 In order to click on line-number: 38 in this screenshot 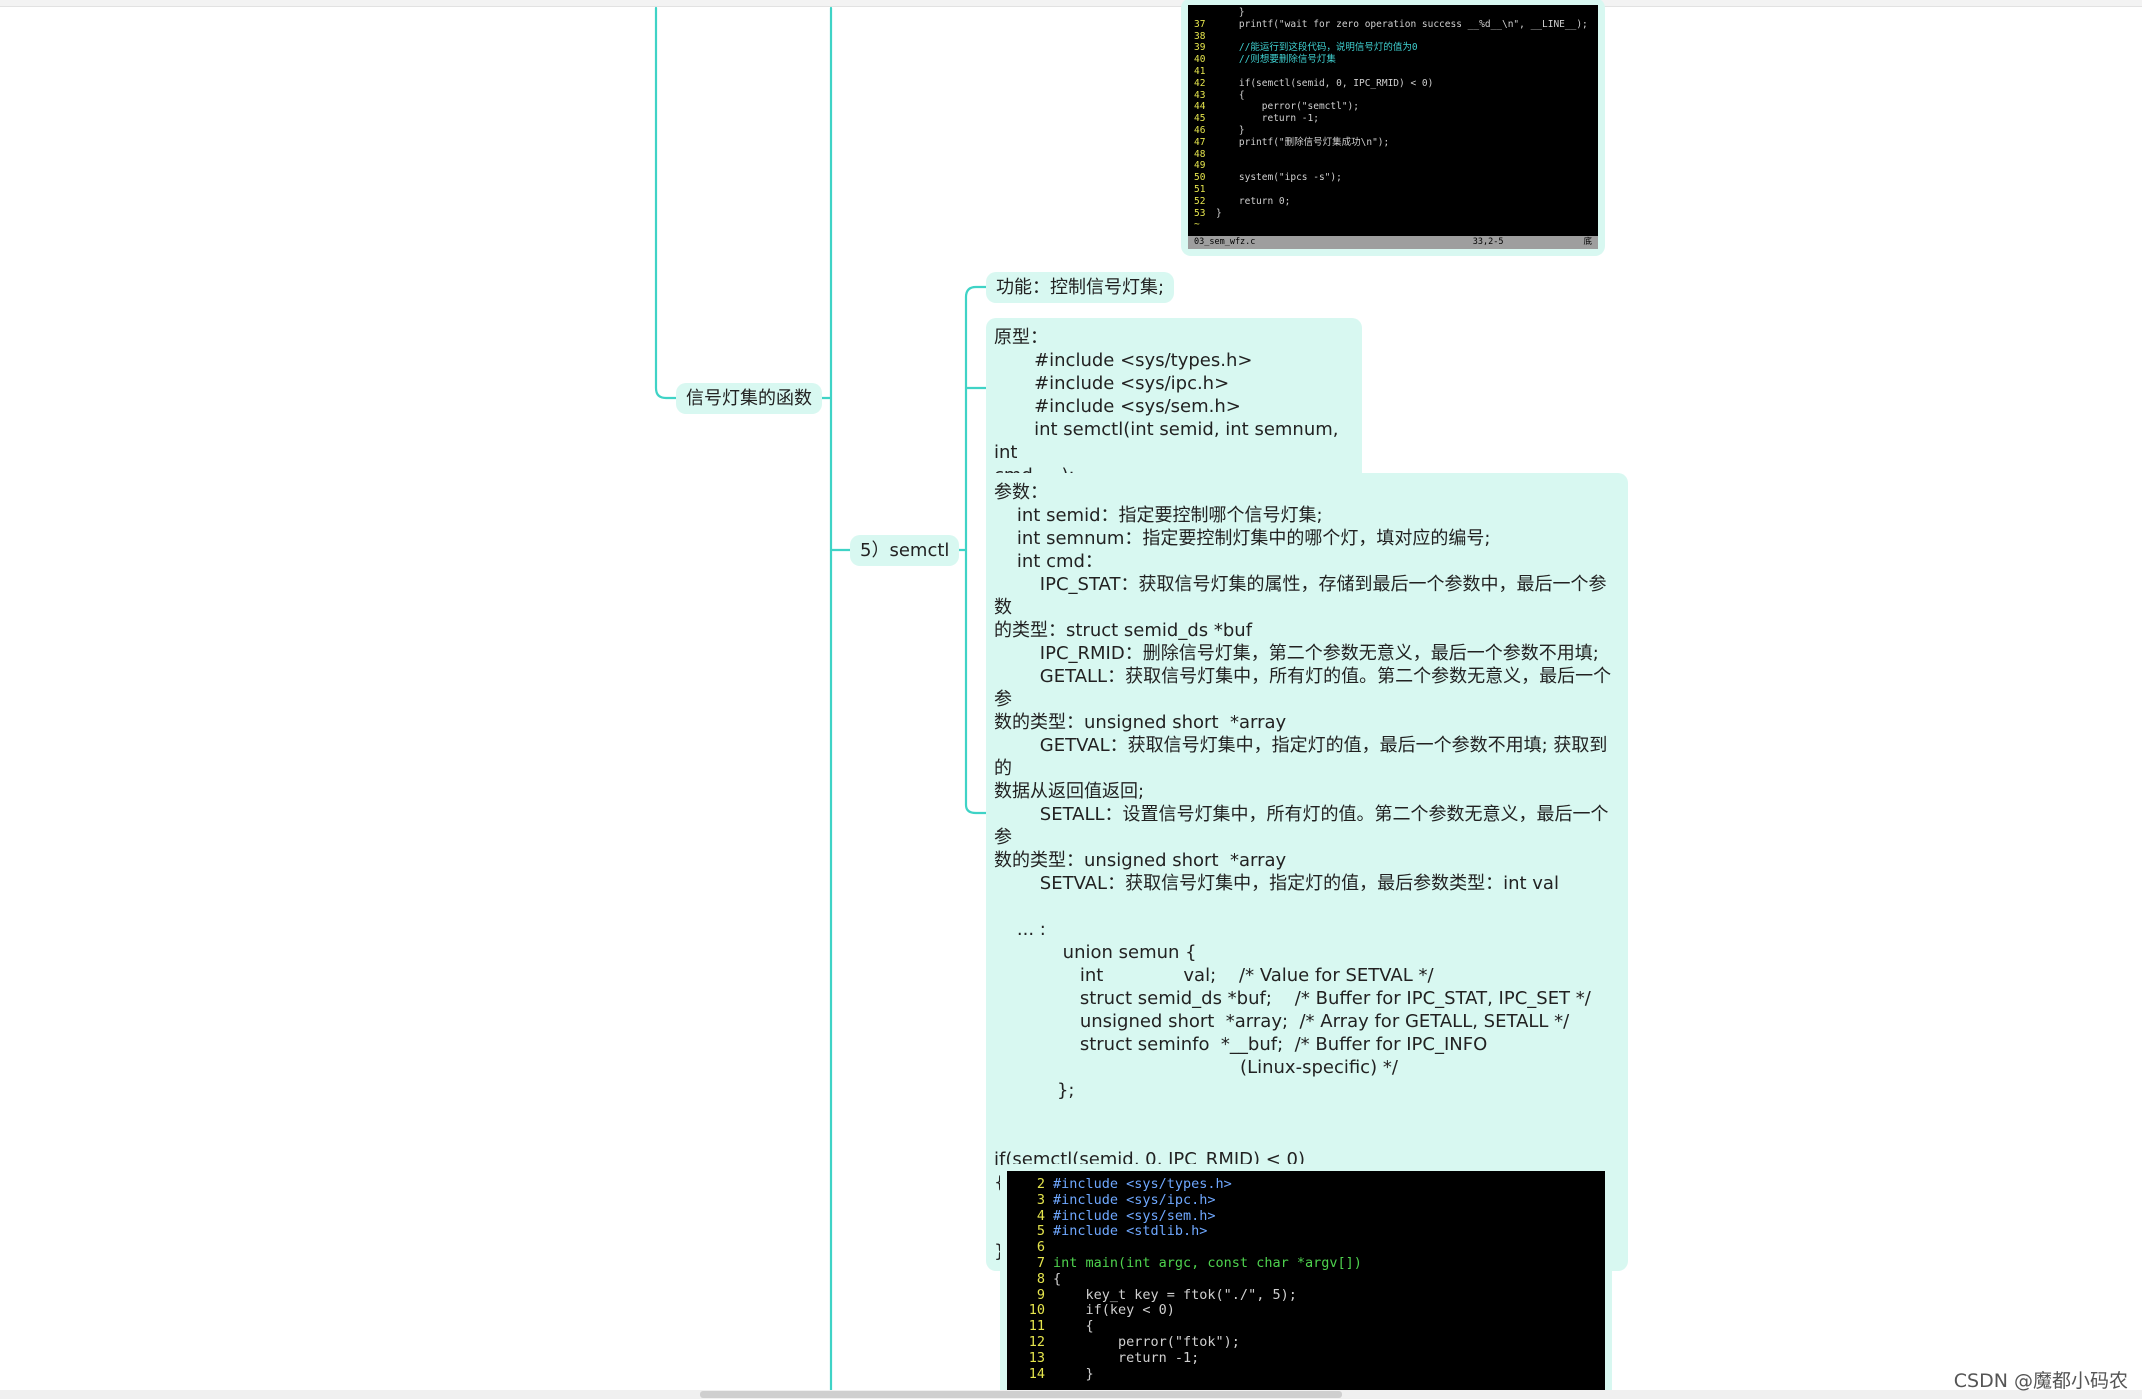, I will do `click(1200, 36)`.